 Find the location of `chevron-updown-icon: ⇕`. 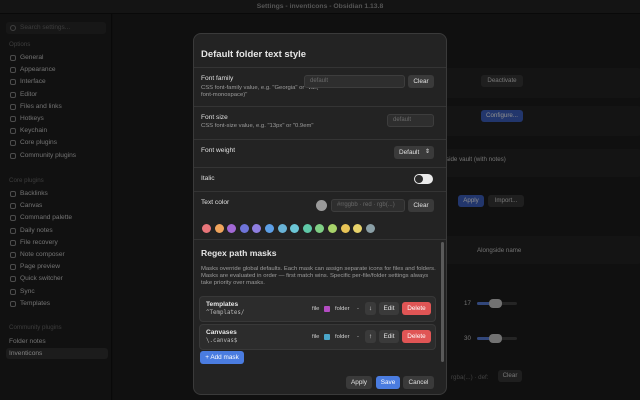

chevron-updown-icon: ⇕ is located at coordinates (427, 152).